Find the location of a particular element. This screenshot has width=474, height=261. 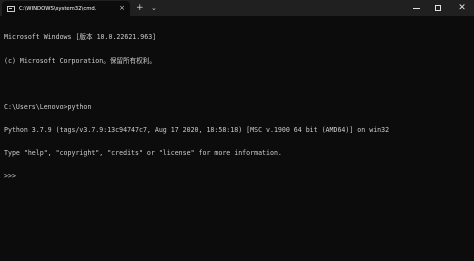

maximize-button is located at coordinates (438, 8).